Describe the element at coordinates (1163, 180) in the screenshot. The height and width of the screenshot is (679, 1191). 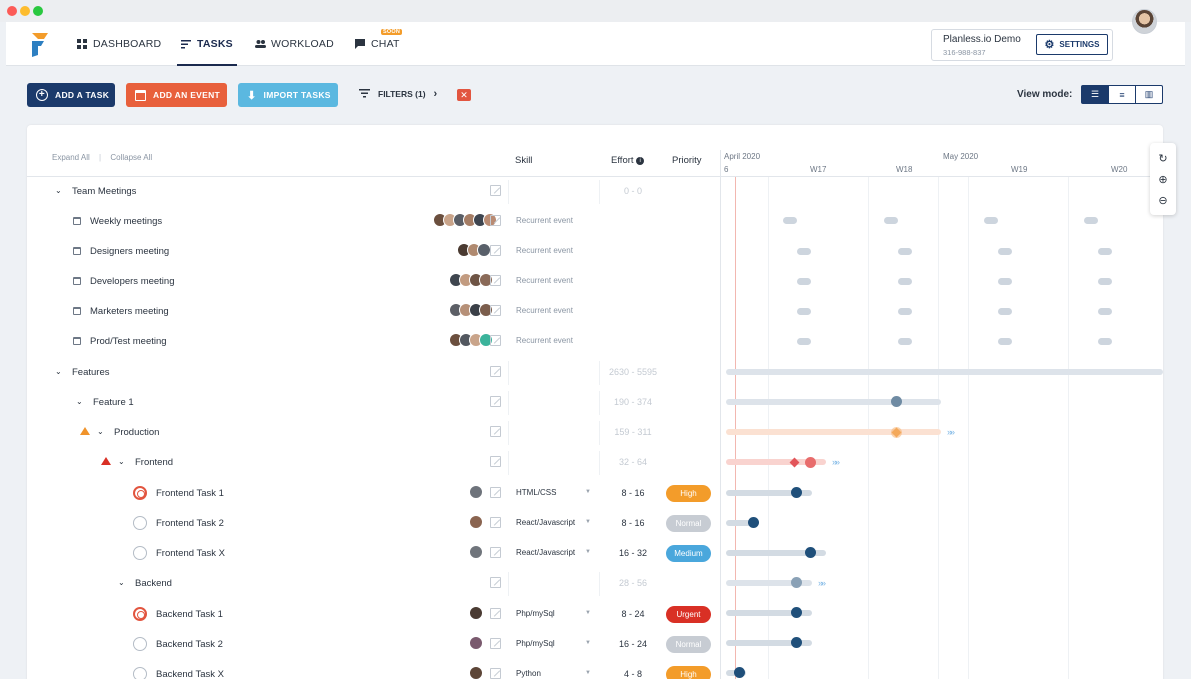
I see `zoom-in-icon: ⊕` at that location.